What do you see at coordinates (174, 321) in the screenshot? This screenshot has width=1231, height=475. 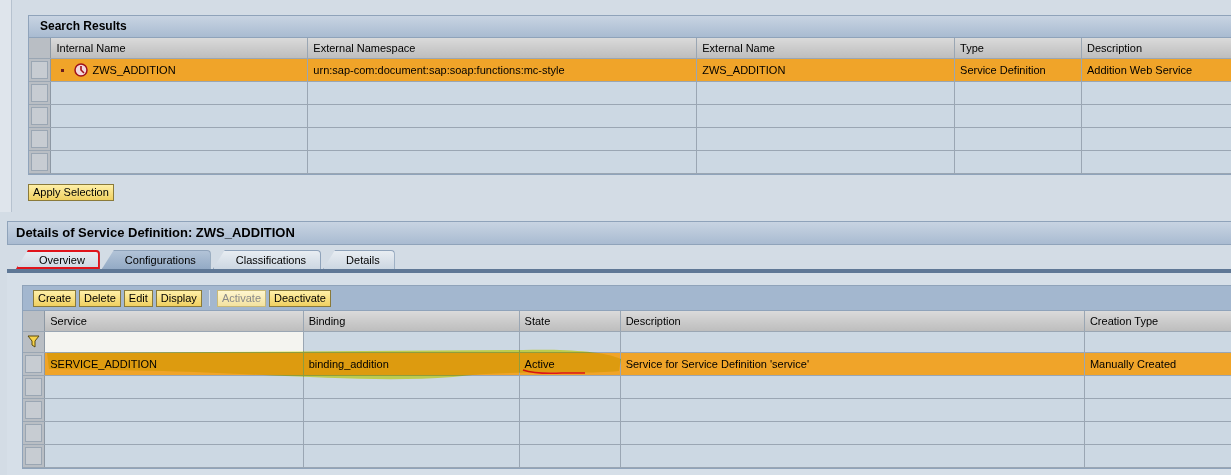 I see `column-header: Service` at bounding box center [174, 321].